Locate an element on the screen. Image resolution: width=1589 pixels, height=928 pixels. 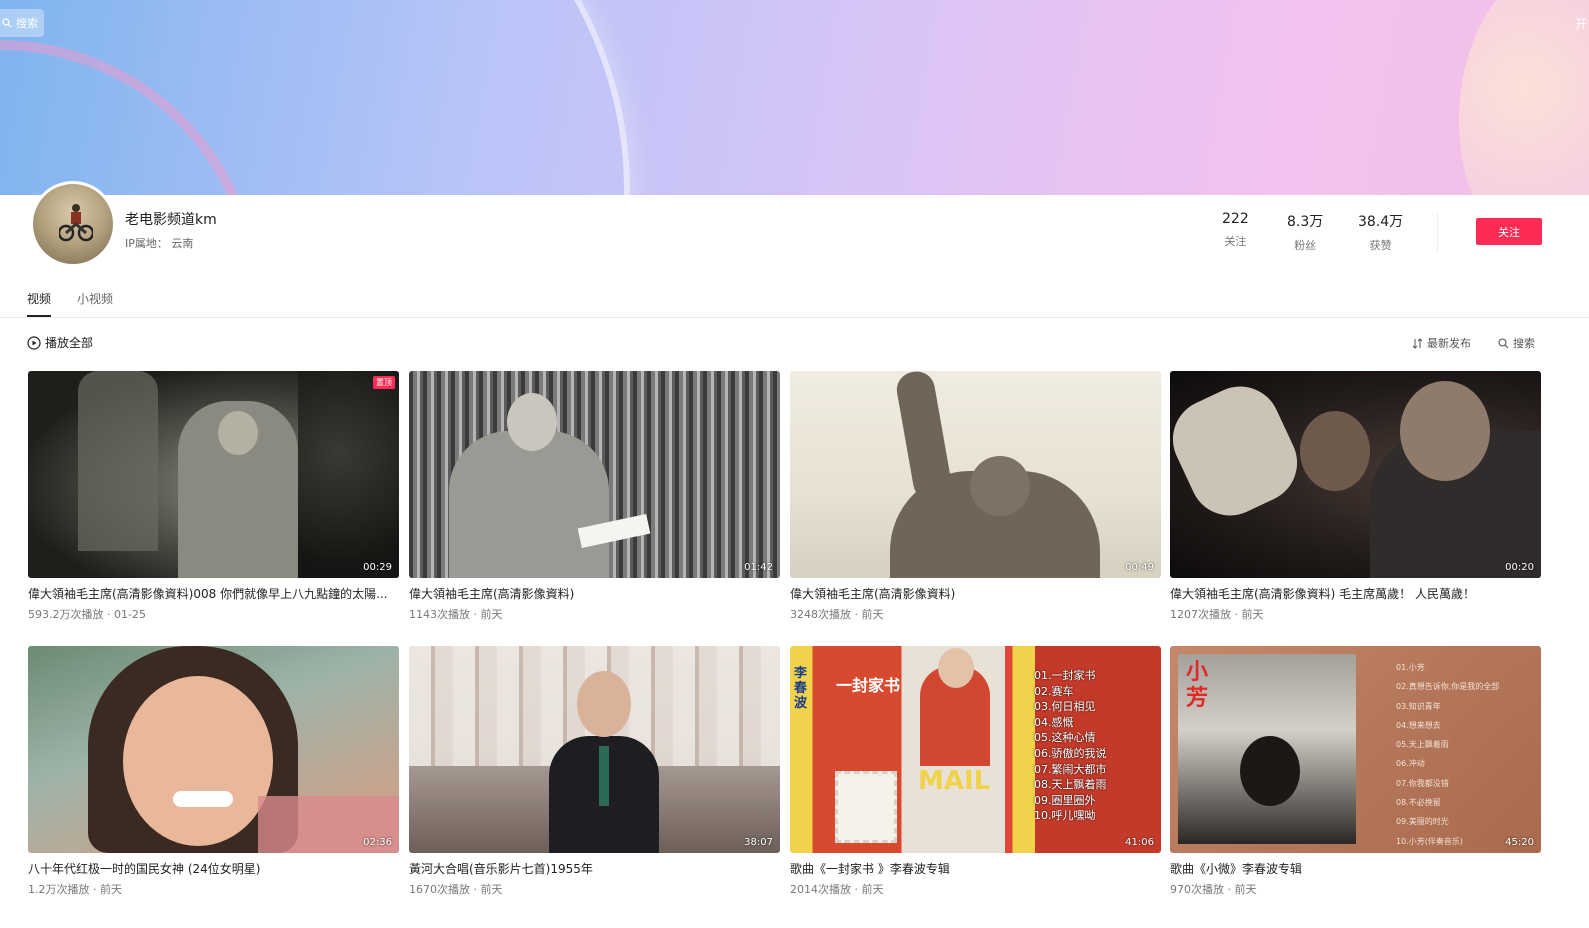
track-list-item: 01.一封家书 is located at coordinates (1065, 675).